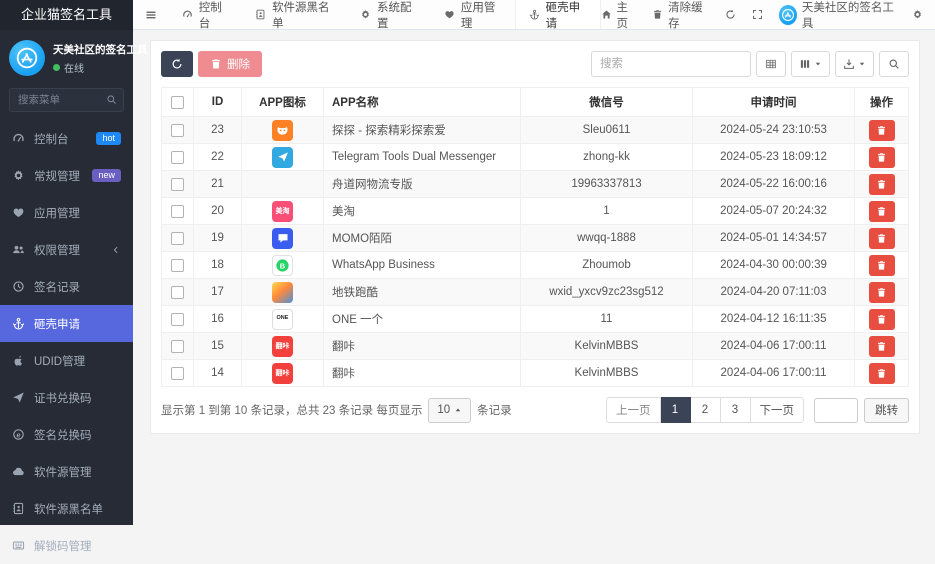 The height and width of the screenshot is (564, 935). What do you see at coordinates (18, 249) in the screenshot?
I see `users-icon` at bounding box center [18, 249].